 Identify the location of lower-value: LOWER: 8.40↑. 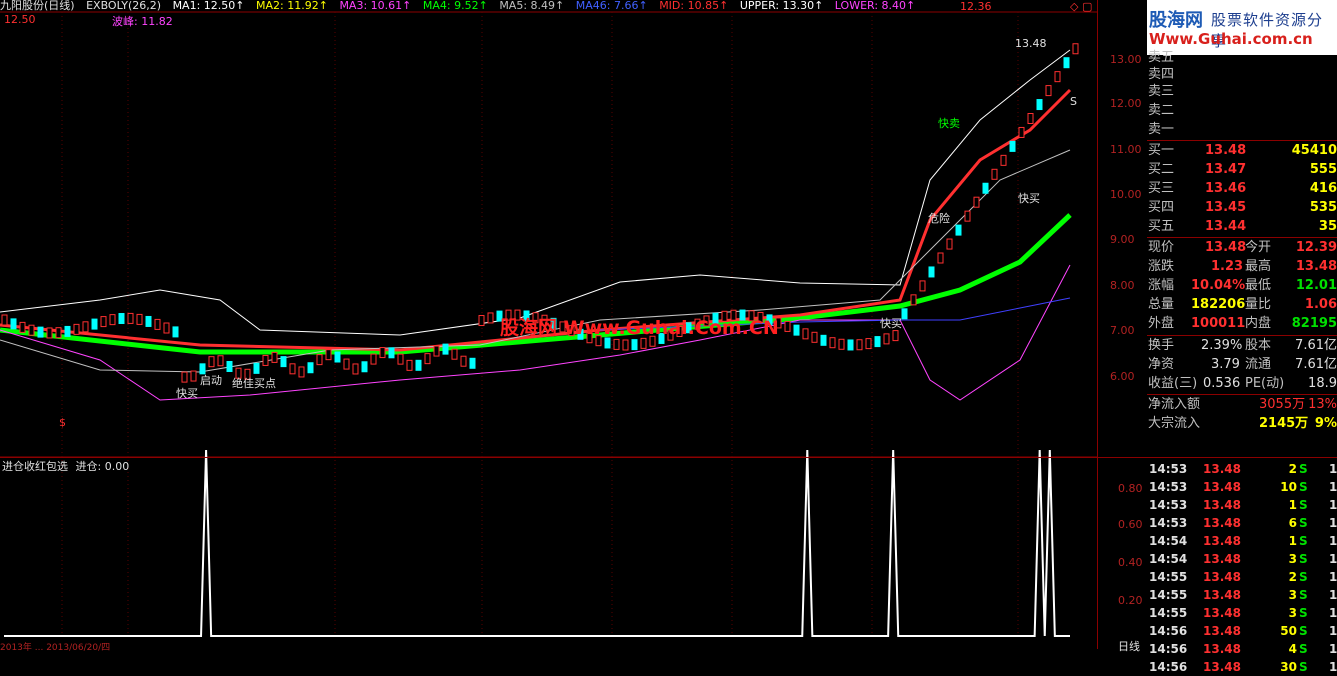
(875, 6).